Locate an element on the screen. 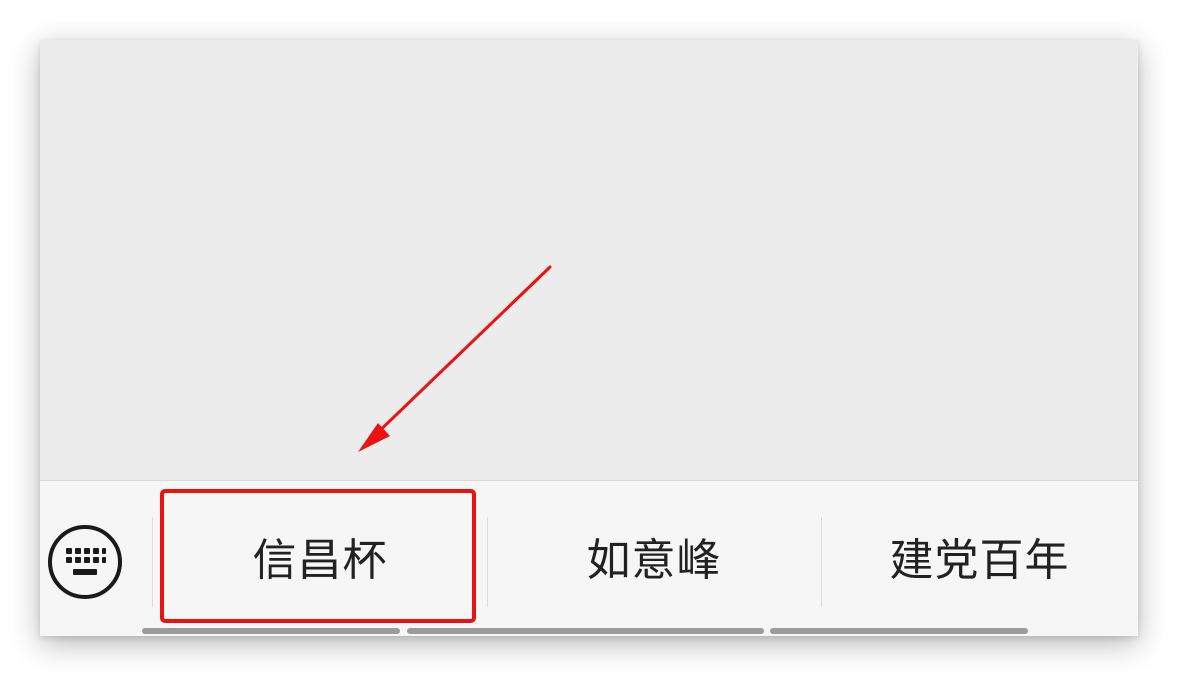  suggestion-label: 建党百年 is located at coordinates (979, 560).